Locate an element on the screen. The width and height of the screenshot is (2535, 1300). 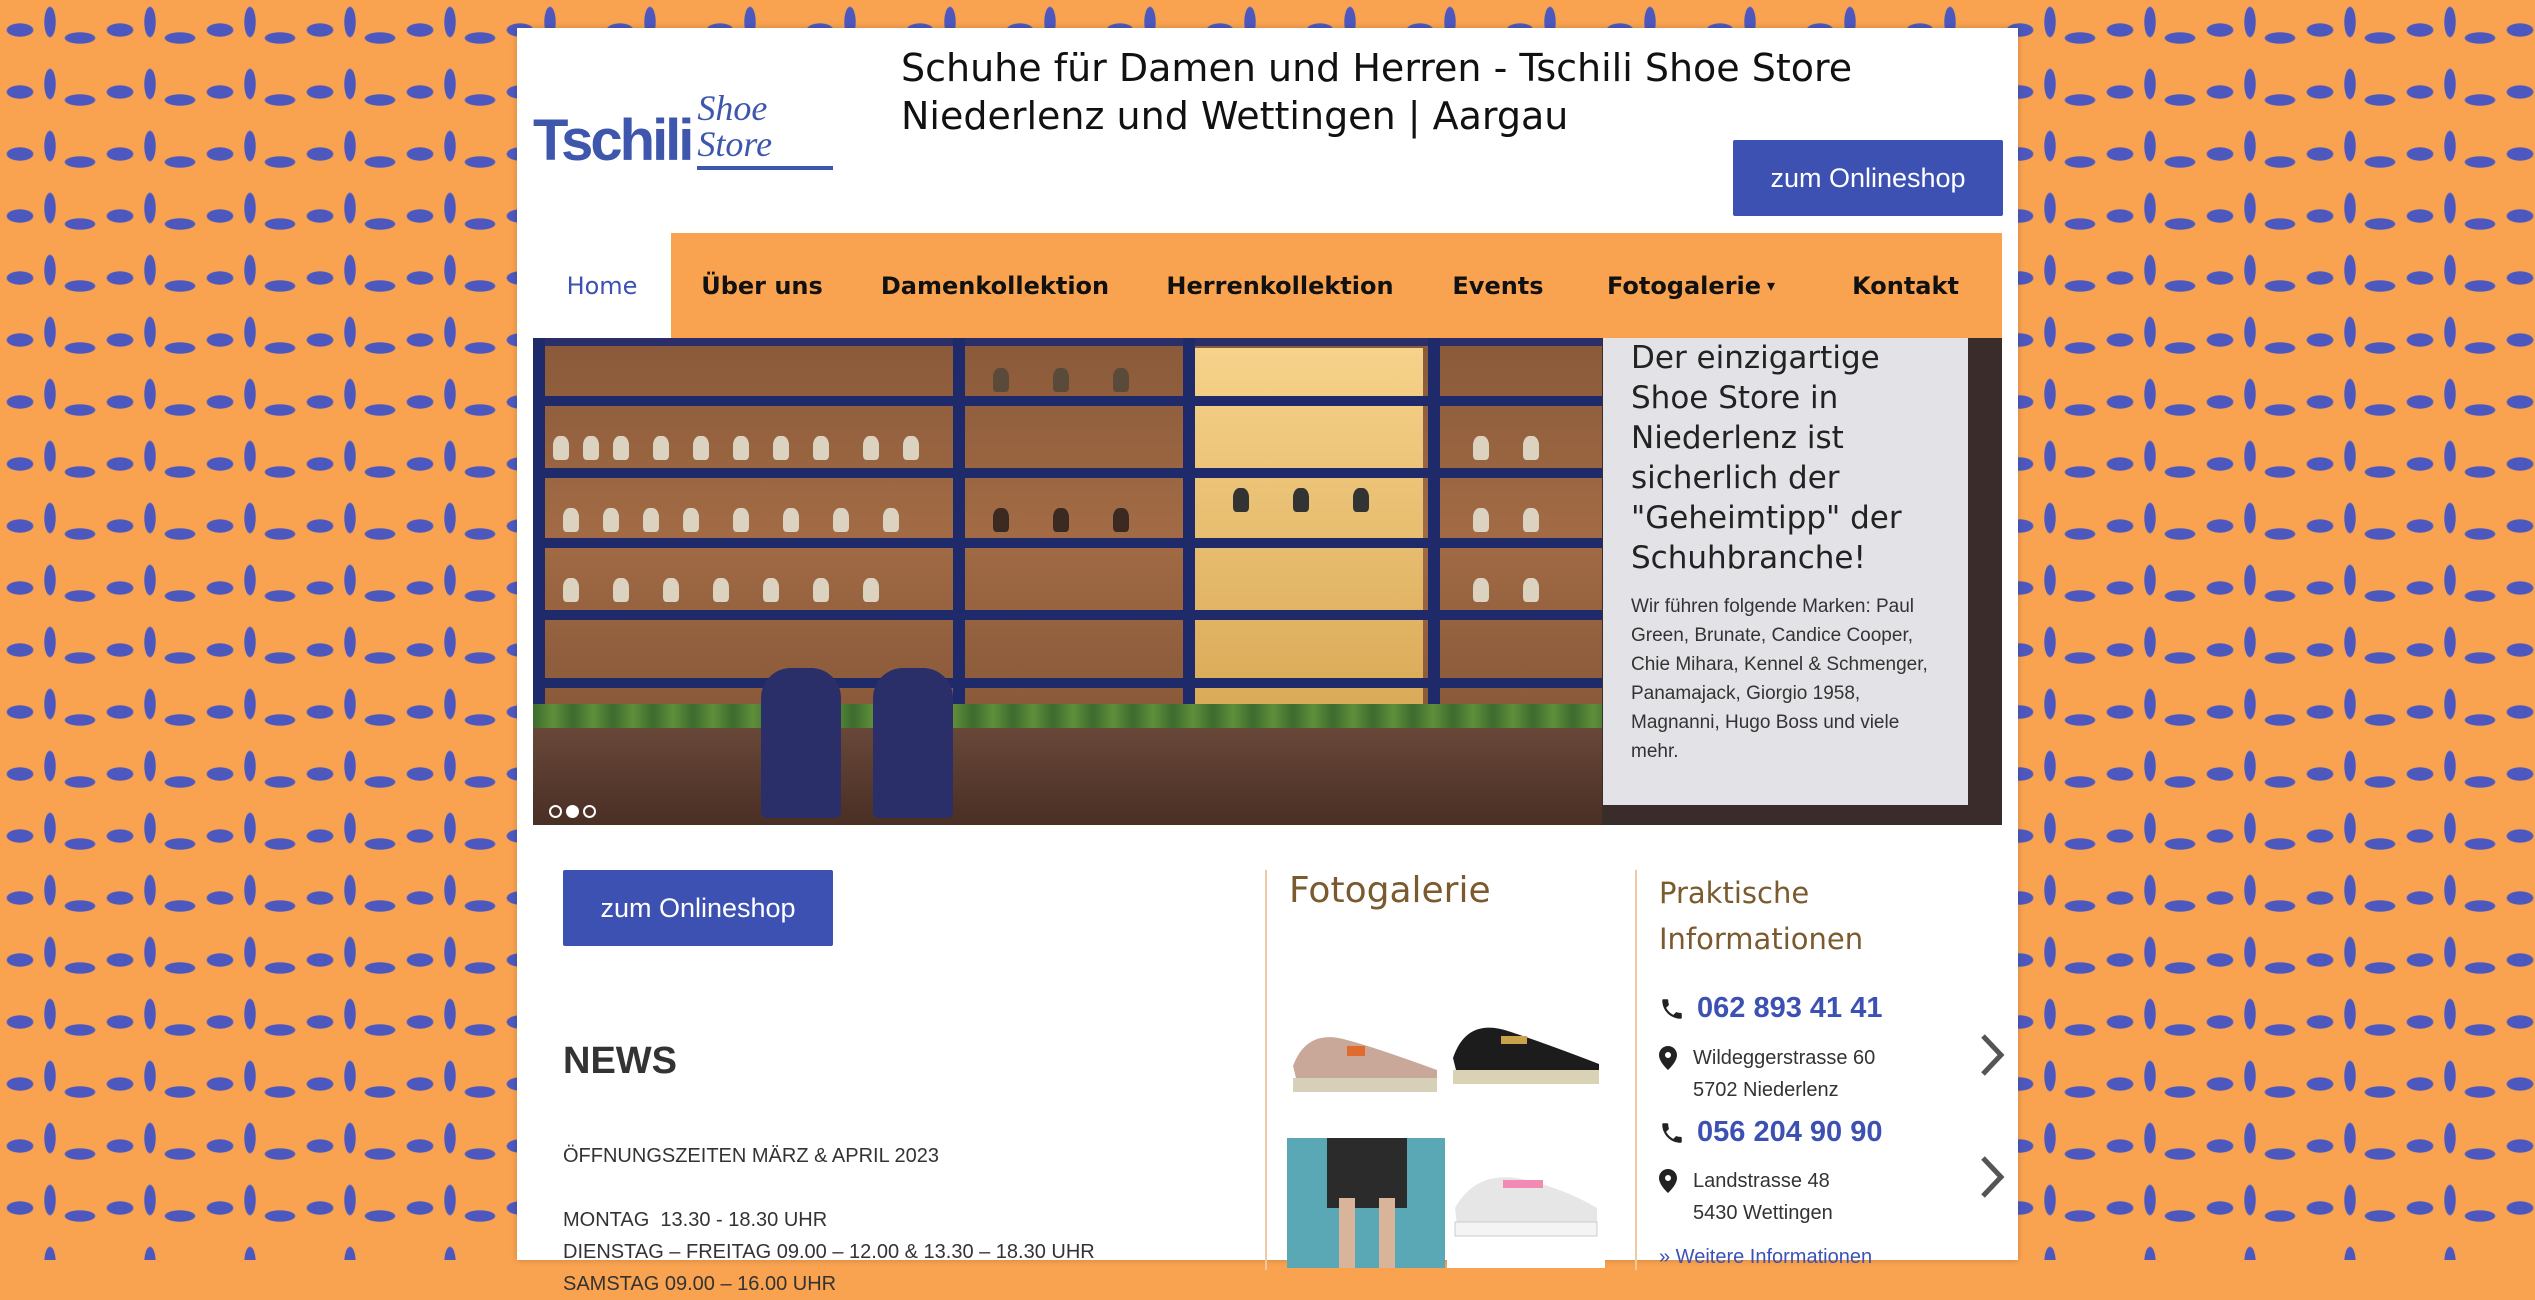
phone-number: 062 893 41 41 is located at coordinates (1790, 1008).